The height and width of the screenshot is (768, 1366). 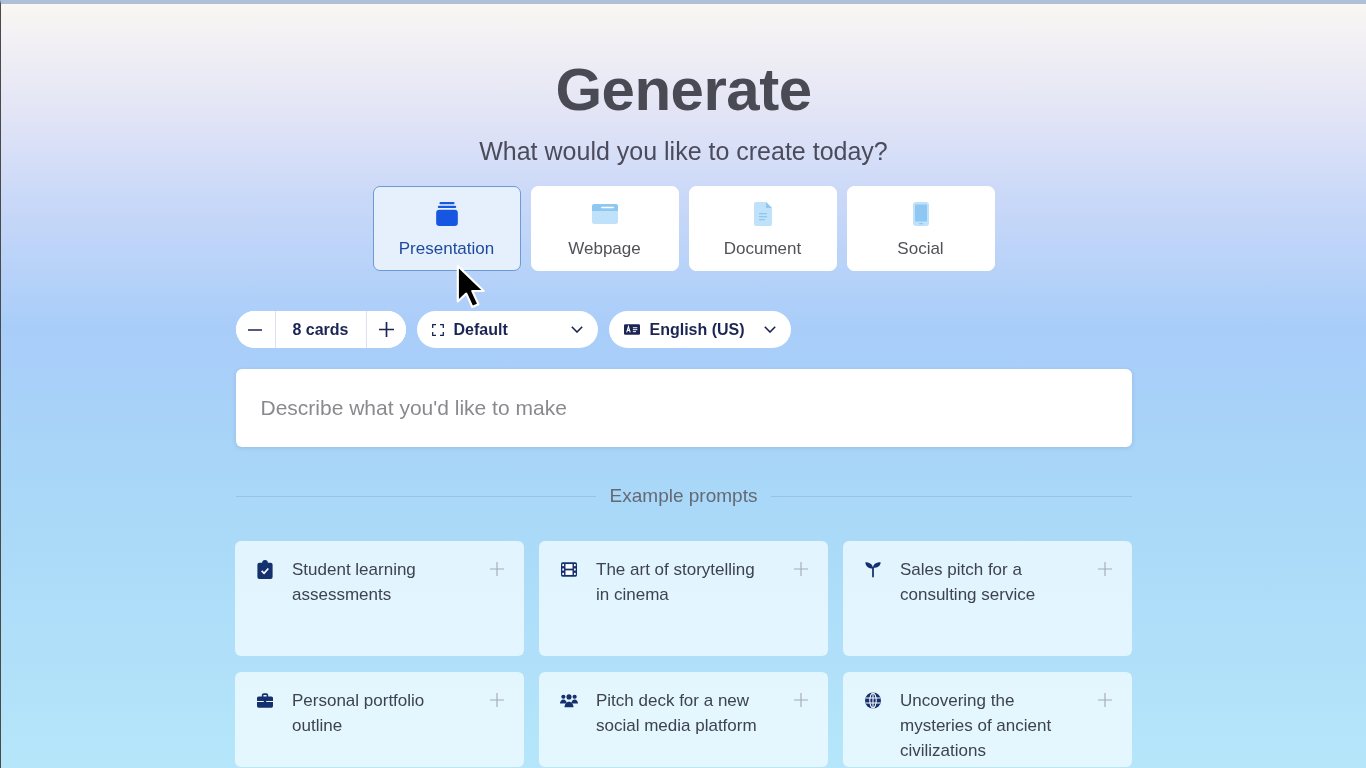 I want to click on film-icon, so click(x=569, y=569).